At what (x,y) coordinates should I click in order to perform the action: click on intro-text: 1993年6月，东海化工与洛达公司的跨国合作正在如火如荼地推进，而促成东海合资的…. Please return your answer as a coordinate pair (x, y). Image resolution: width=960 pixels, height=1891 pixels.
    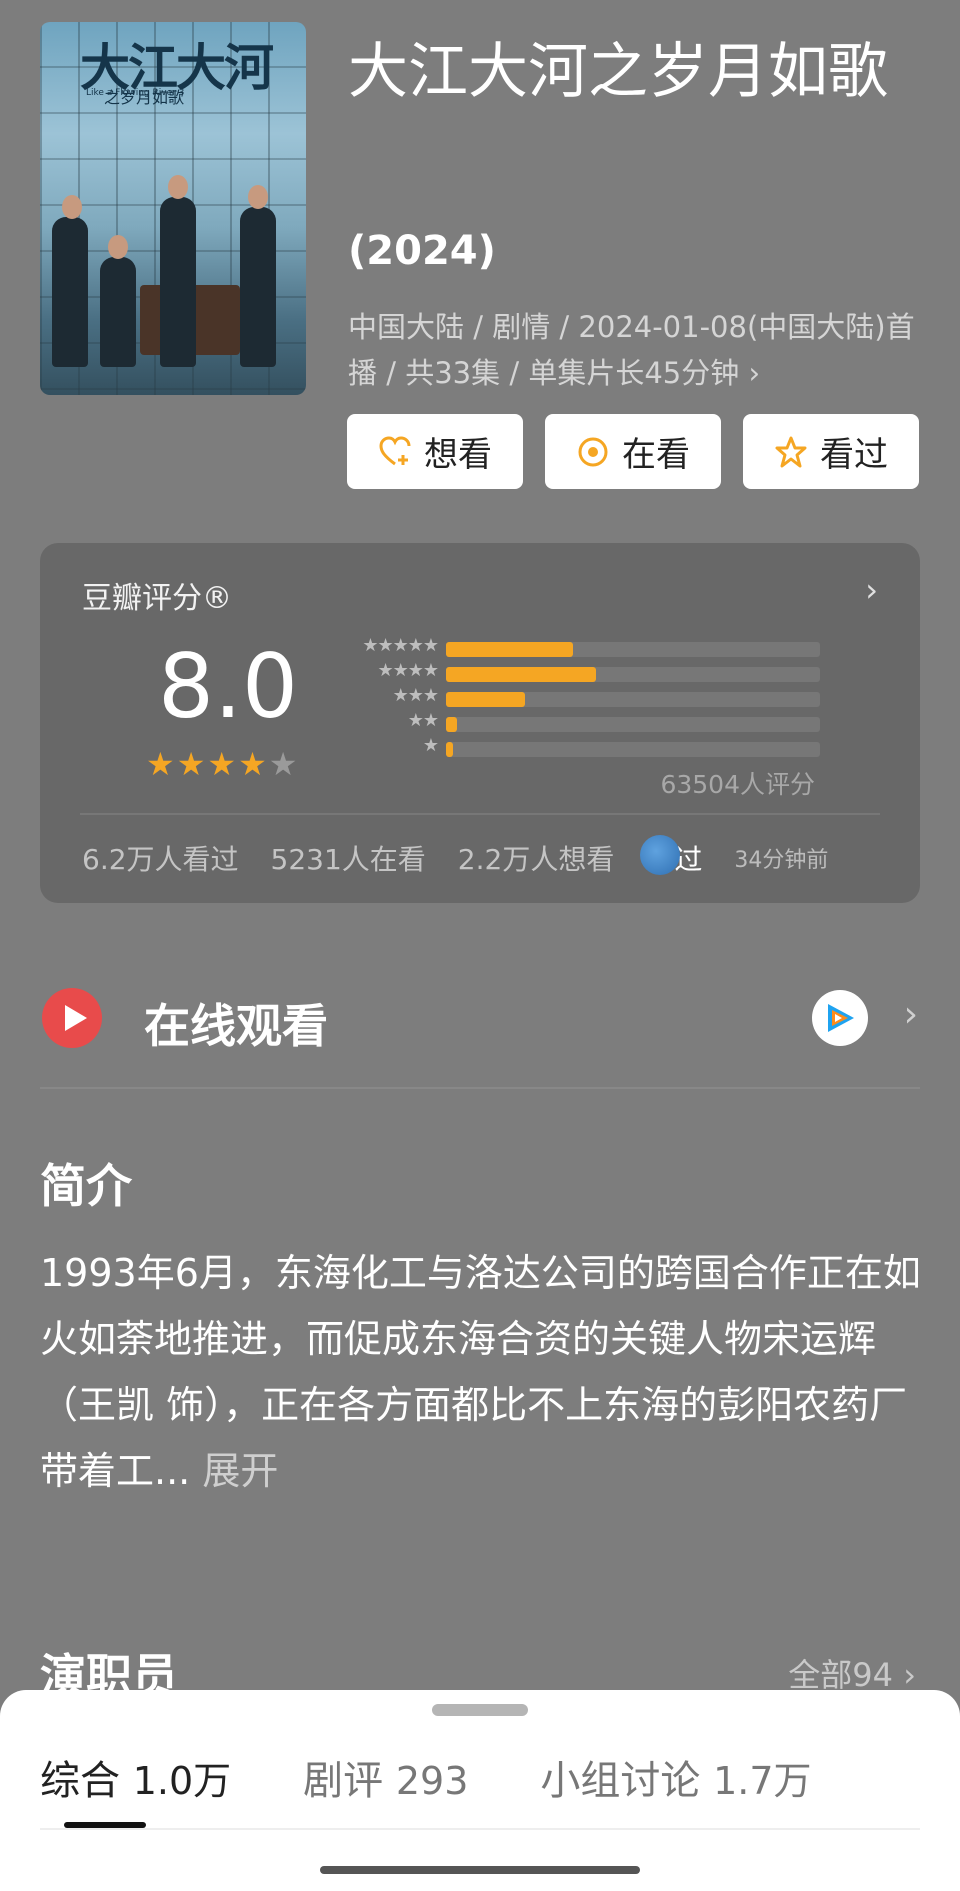
    Looking at the image, I should click on (485, 1372).